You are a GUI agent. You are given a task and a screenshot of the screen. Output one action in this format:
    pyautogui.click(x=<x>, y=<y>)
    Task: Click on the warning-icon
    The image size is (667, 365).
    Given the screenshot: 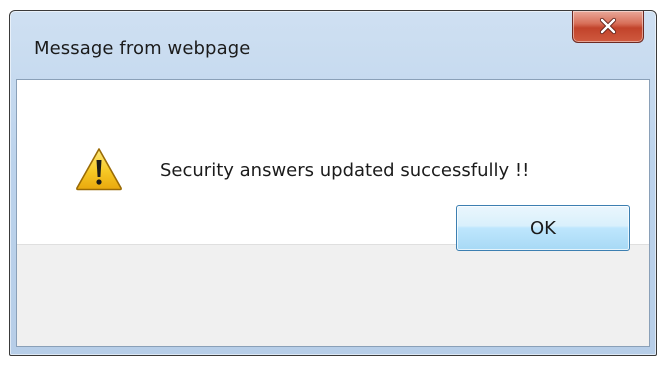 What is the action you would take?
    pyautogui.click(x=99, y=169)
    